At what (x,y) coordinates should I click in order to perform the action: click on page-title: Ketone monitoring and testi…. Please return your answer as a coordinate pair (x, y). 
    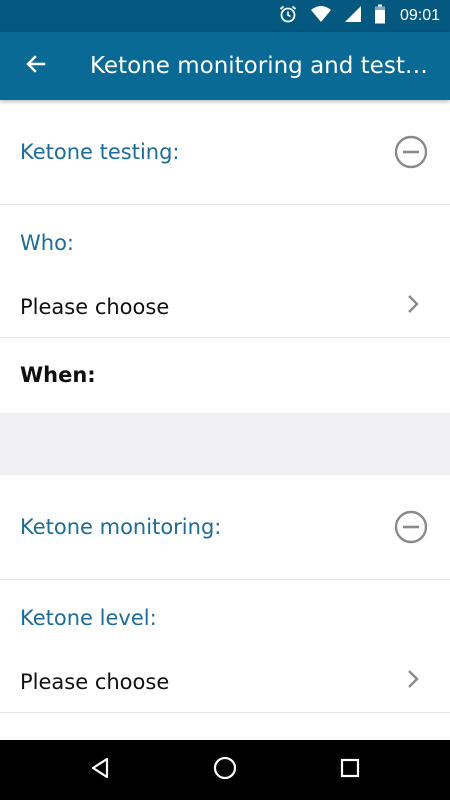
    Looking at the image, I should click on (260, 66).